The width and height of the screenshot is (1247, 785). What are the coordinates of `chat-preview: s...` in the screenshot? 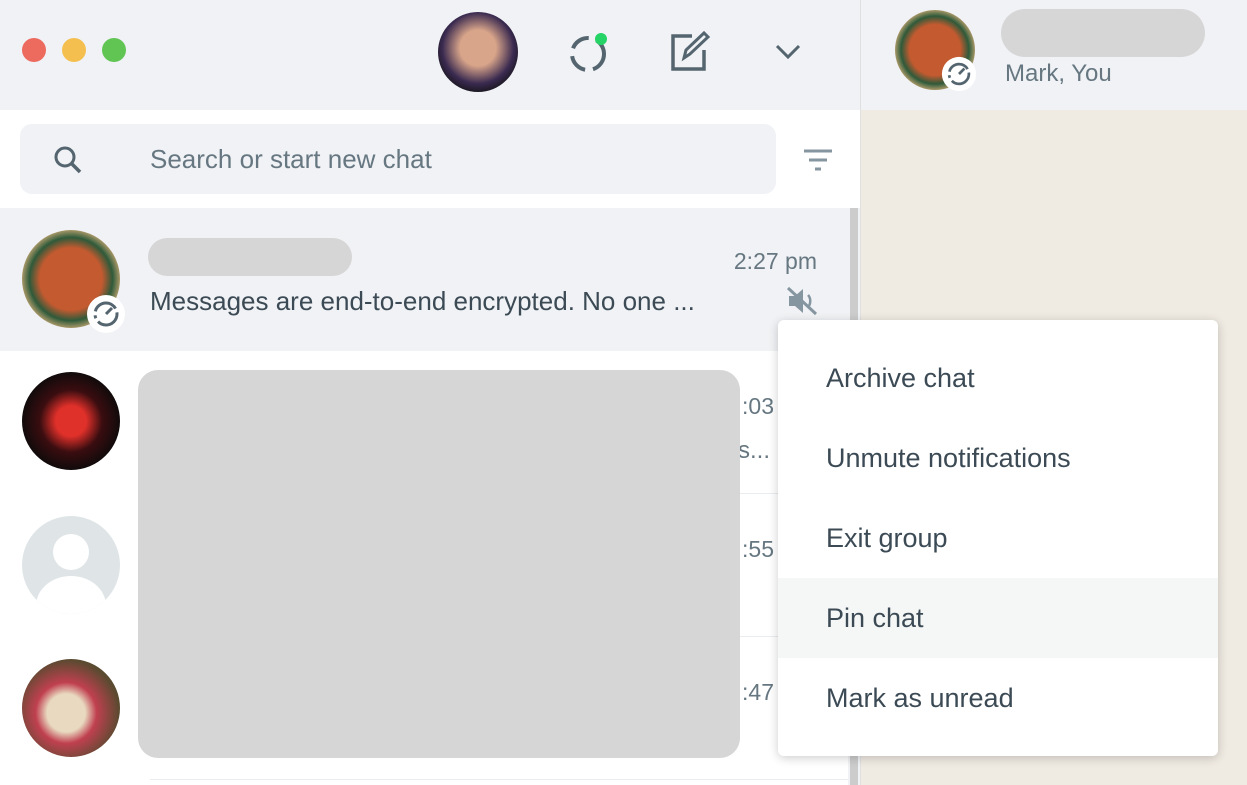 It's located at (754, 450).